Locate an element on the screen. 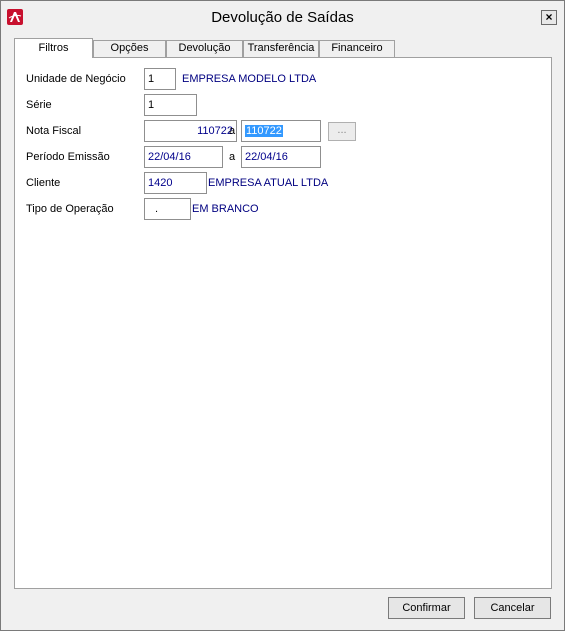 The height and width of the screenshot is (631, 565). tab-transferencia: Transferência is located at coordinates (281, 48).